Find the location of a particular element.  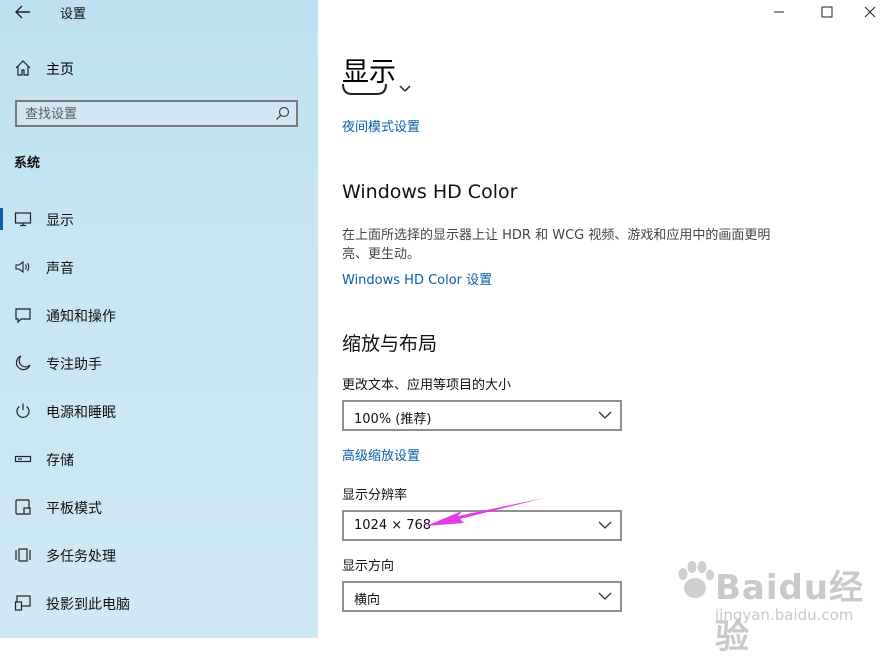

moon-icon is located at coordinates (23, 363).